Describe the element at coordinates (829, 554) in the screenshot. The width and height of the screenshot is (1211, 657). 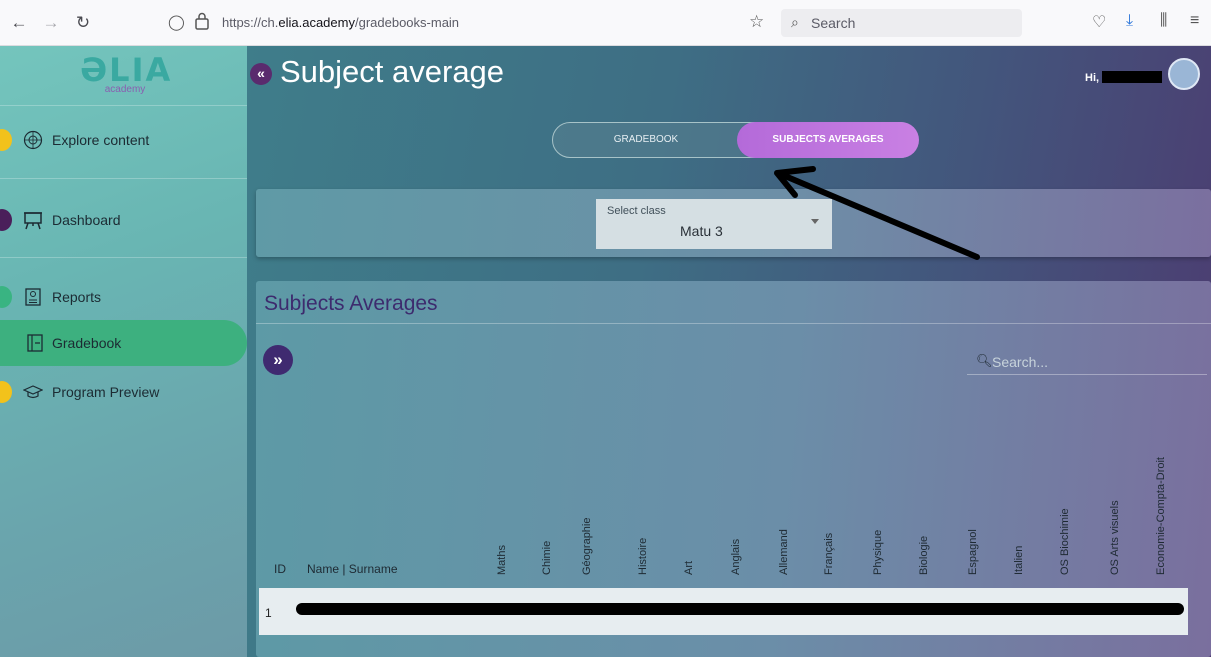
I see `column-header-francais: Français` at that location.